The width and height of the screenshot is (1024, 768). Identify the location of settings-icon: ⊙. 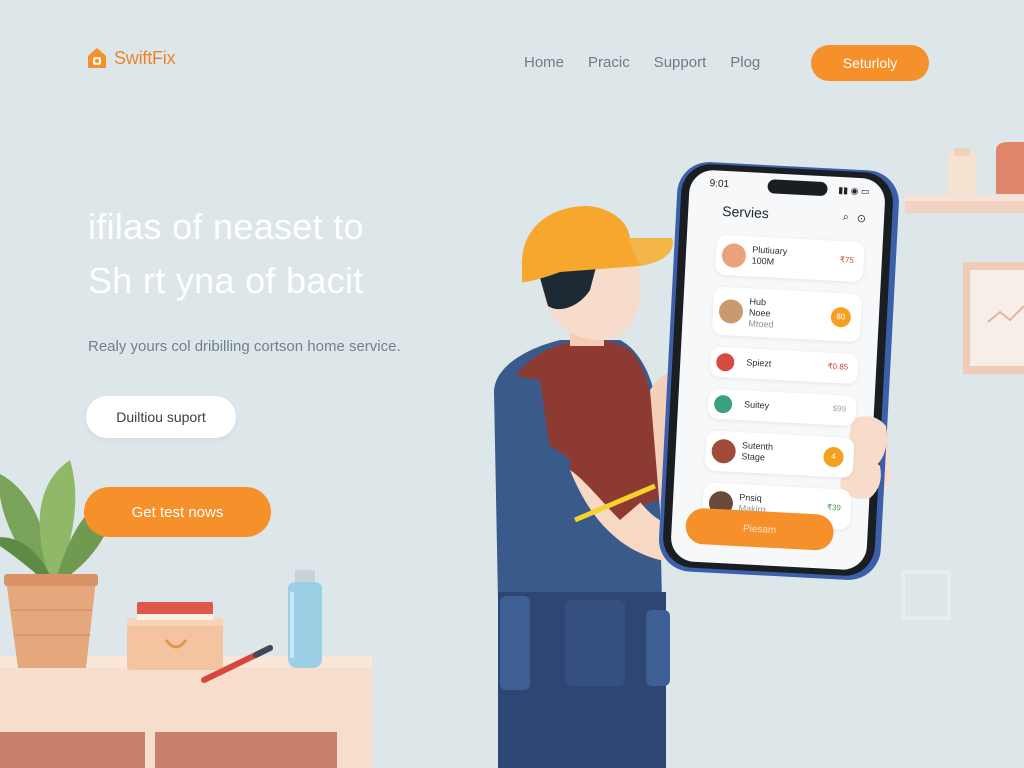
(861, 218).